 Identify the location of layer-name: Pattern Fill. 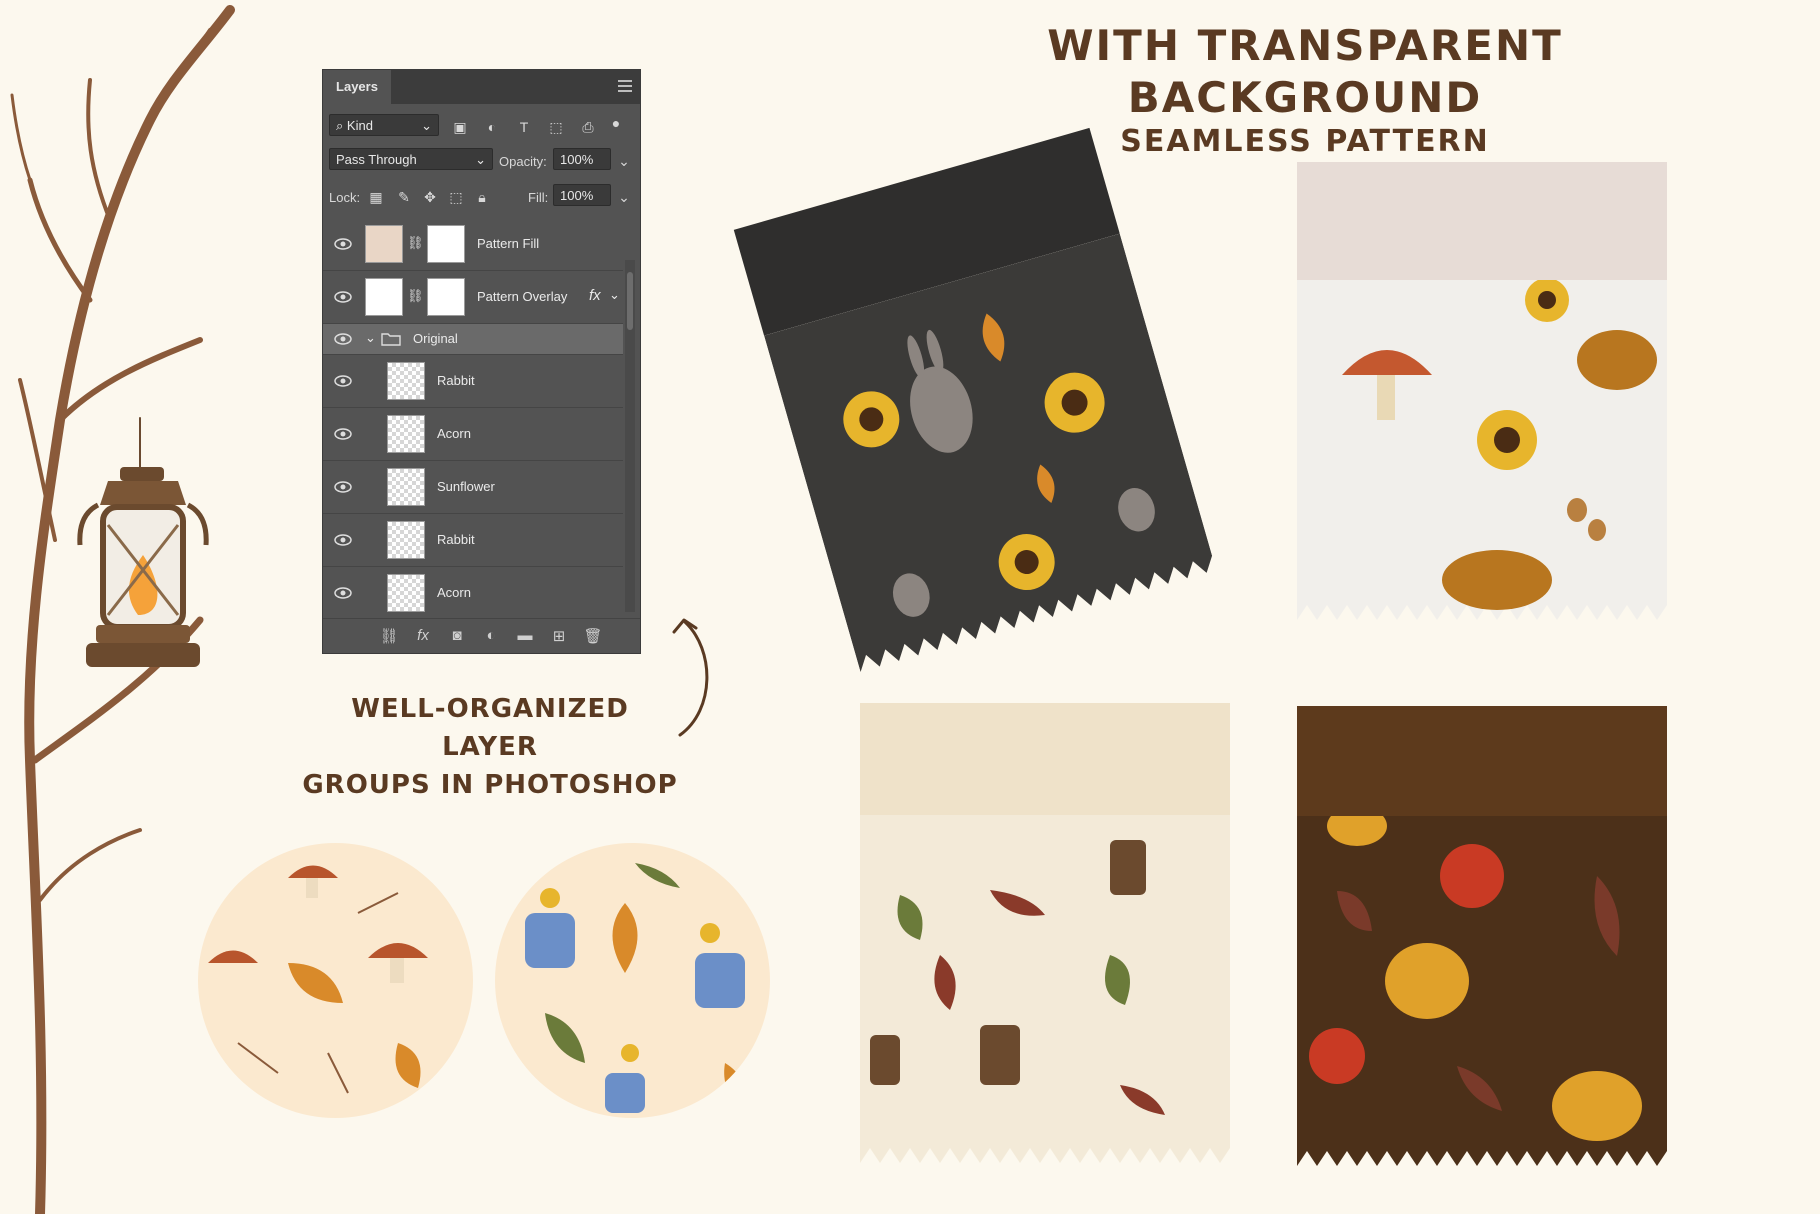
(508, 243).